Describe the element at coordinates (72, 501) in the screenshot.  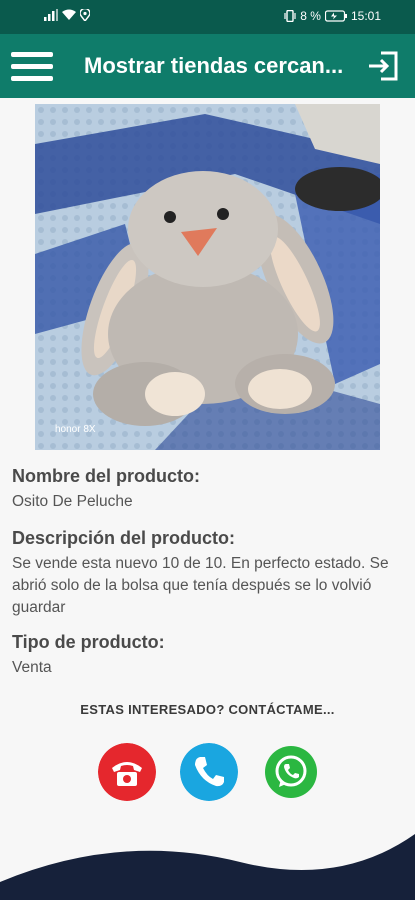
I see `product-name-value: Osito De Peluche` at that location.